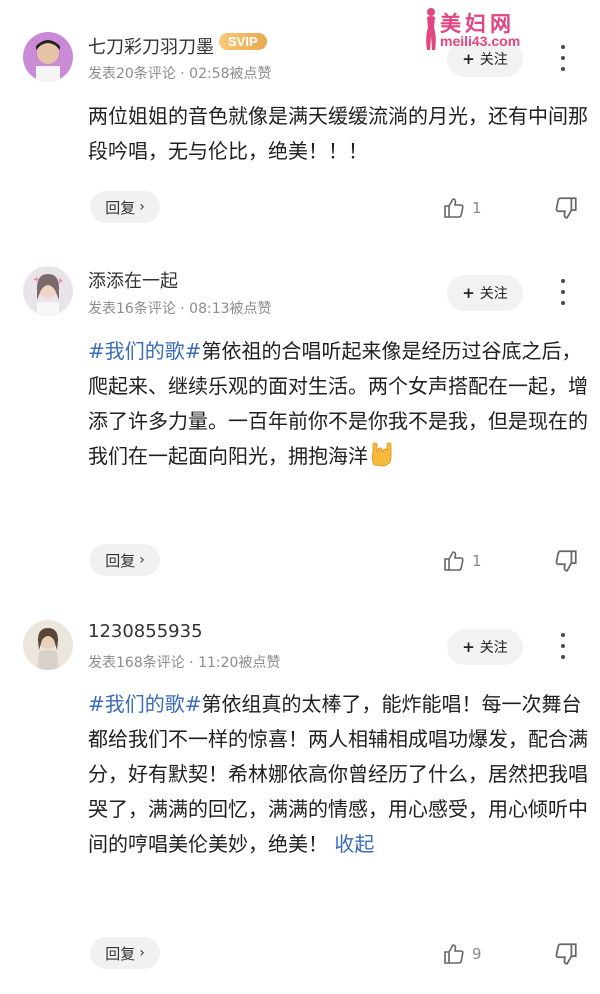 Image resolution: width=600 pixels, height=994 pixels. I want to click on comment-text: 两位姐姐的音色就像是满天缓缓流淌的月光，还有中间那段吟唱，无与伦比，绝美！！！, so click(338, 134).